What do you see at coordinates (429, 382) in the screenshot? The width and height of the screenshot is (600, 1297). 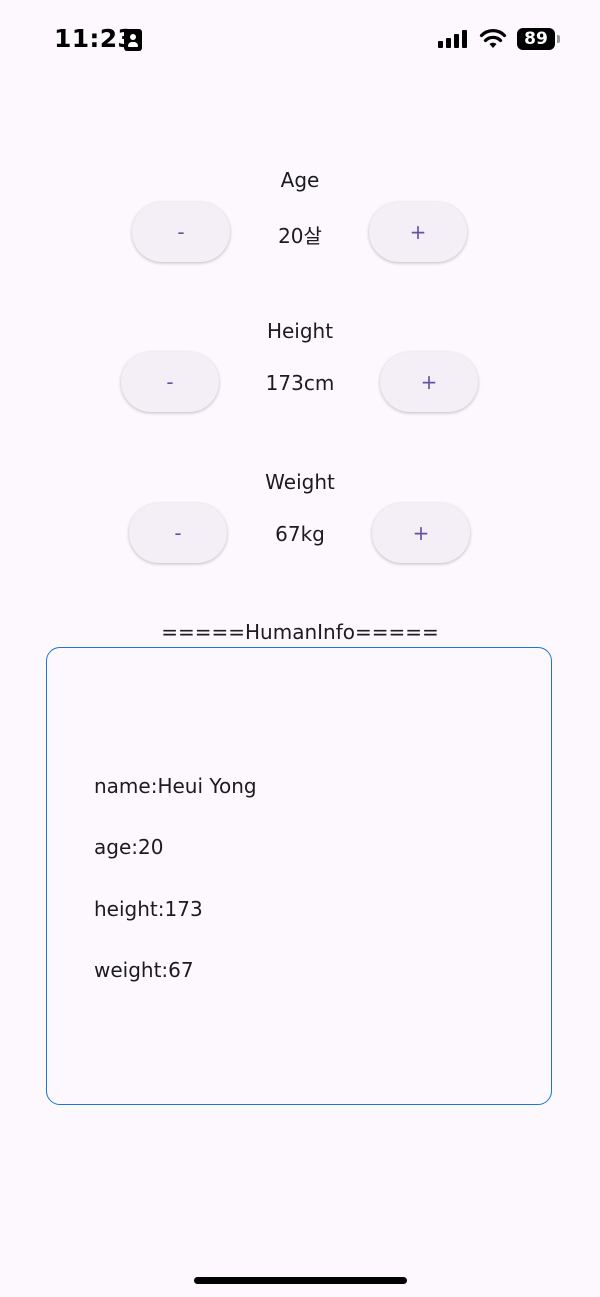 I see `height-increment-button: +` at bounding box center [429, 382].